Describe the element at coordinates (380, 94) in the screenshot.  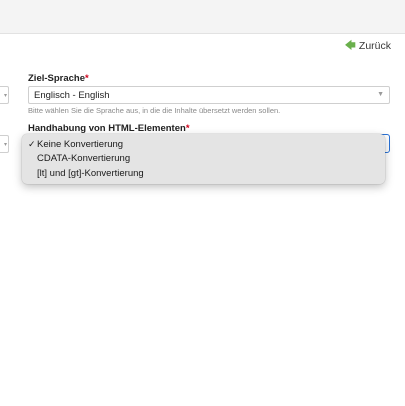
I see `chevron-down-icon: ▼` at that location.